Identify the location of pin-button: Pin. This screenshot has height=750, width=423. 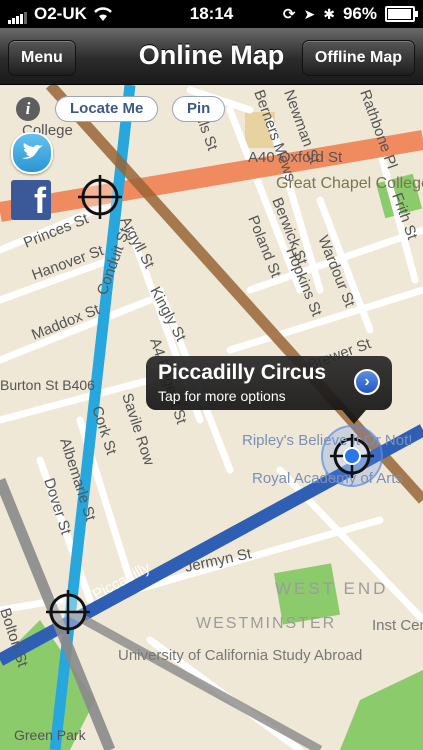
(199, 109).